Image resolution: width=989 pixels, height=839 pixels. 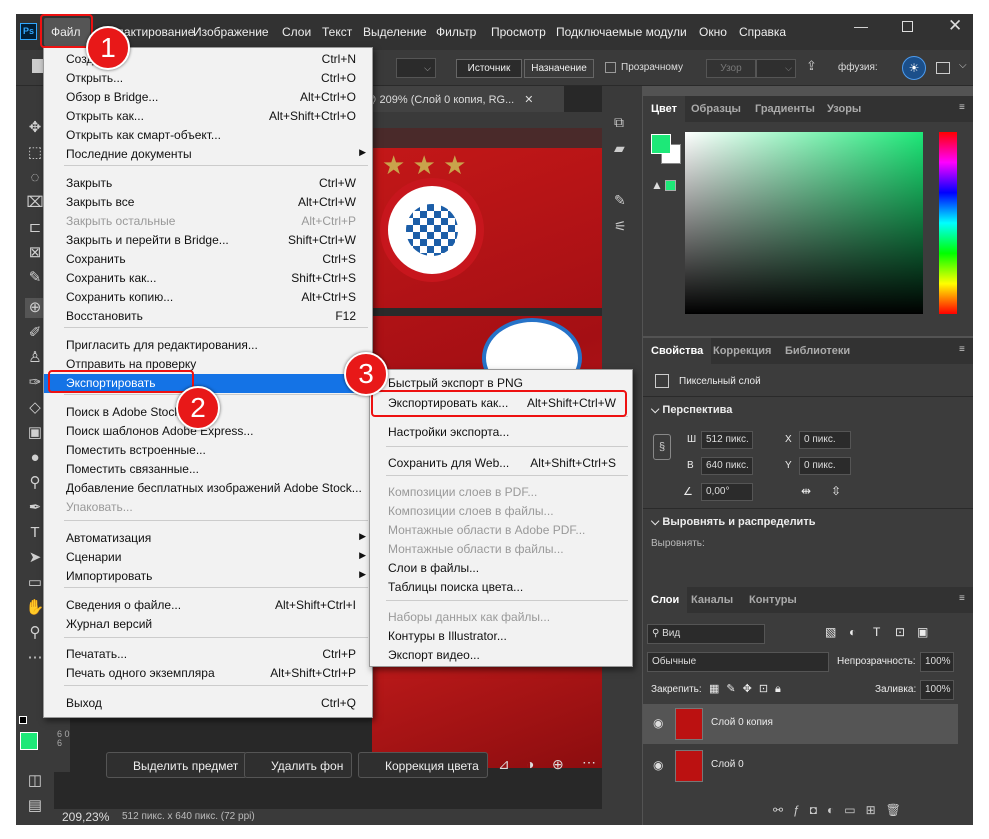 What do you see at coordinates (208, 278) in the screenshot?
I see `file-menu-item: Сохранить как... Shift+Ctrl+S` at bounding box center [208, 278].